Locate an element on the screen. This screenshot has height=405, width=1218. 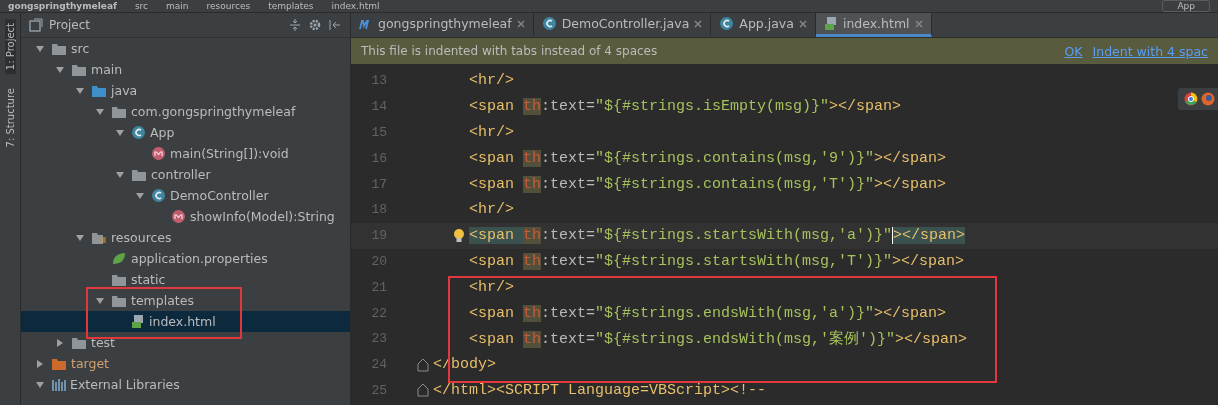
tool-window-tab: 1: Project is located at coordinates (10, 47).